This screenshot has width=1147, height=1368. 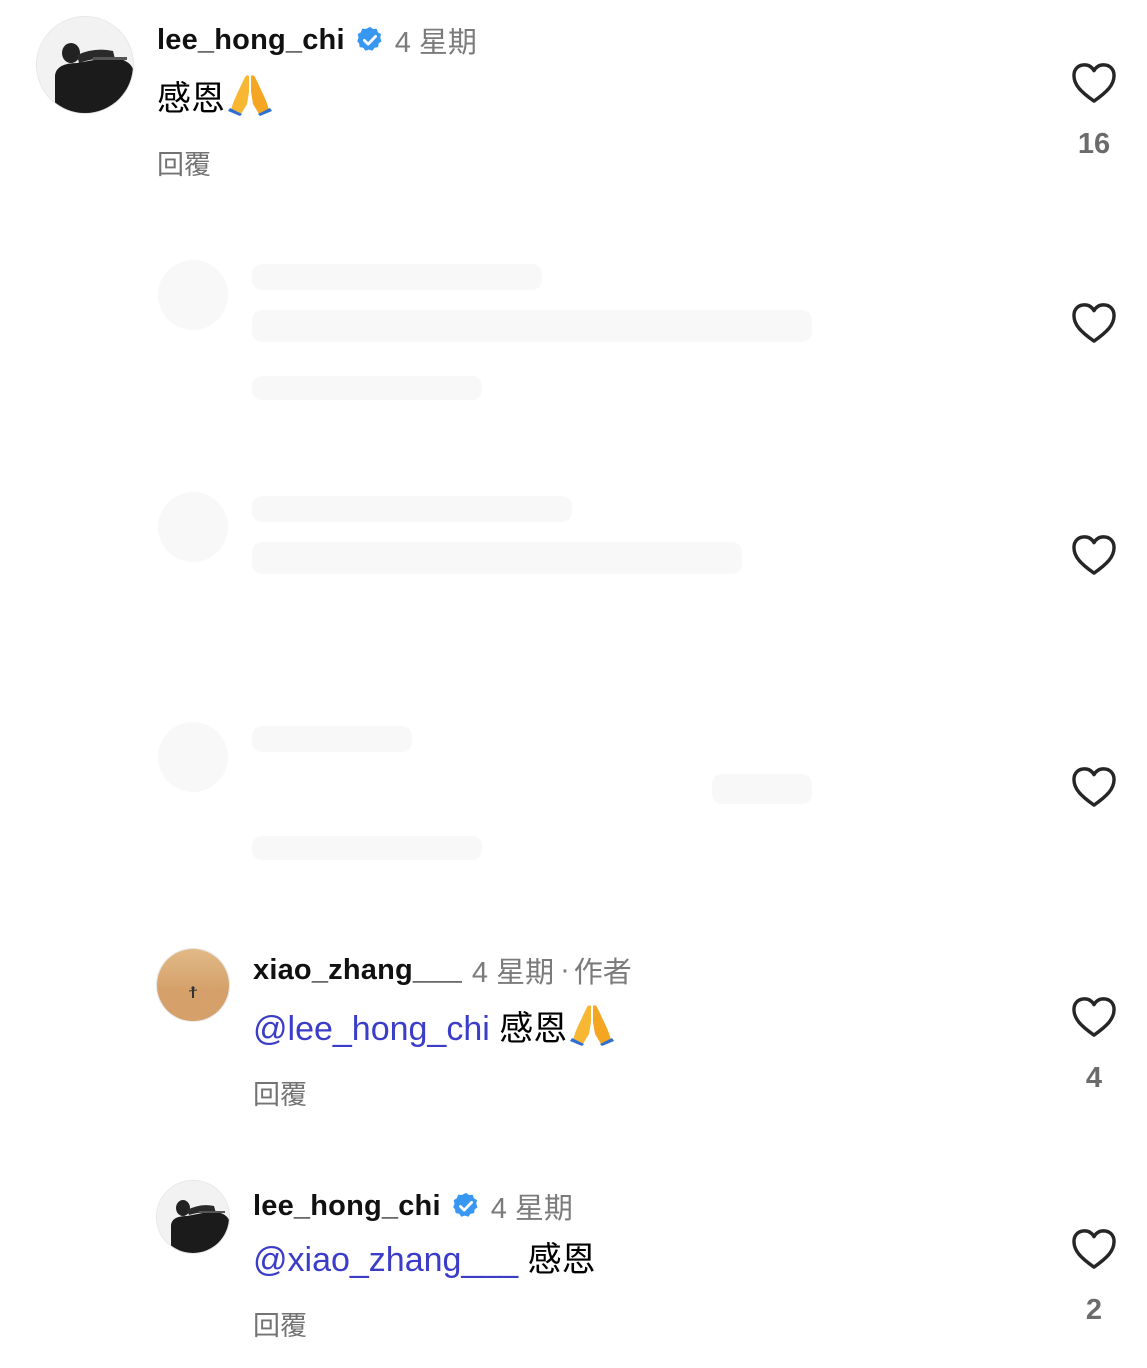 I want to click on mention-link: @xiao_zhang___, so click(x=385, y=1260).